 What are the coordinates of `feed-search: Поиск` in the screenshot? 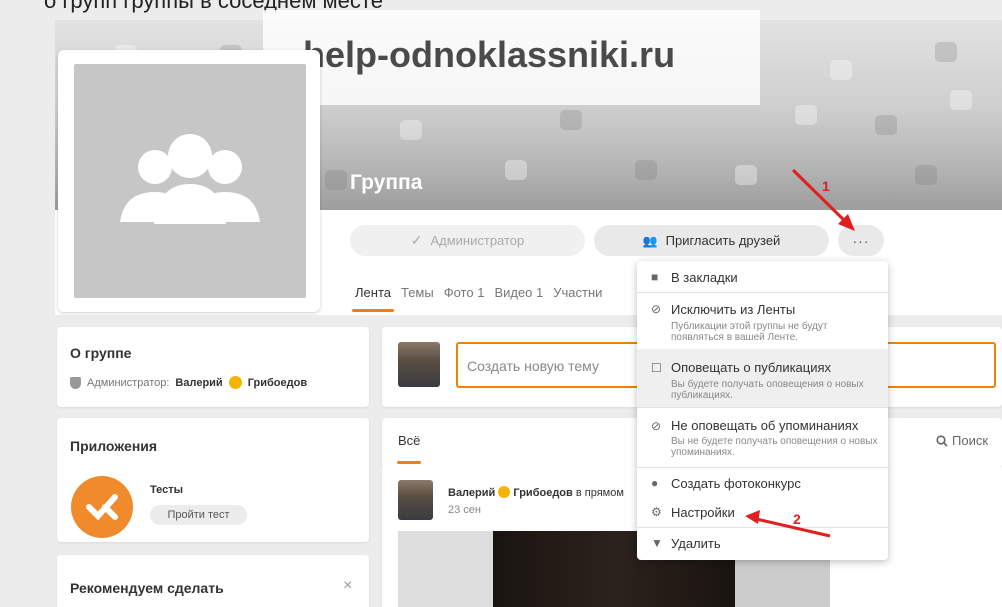 It's located at (962, 440).